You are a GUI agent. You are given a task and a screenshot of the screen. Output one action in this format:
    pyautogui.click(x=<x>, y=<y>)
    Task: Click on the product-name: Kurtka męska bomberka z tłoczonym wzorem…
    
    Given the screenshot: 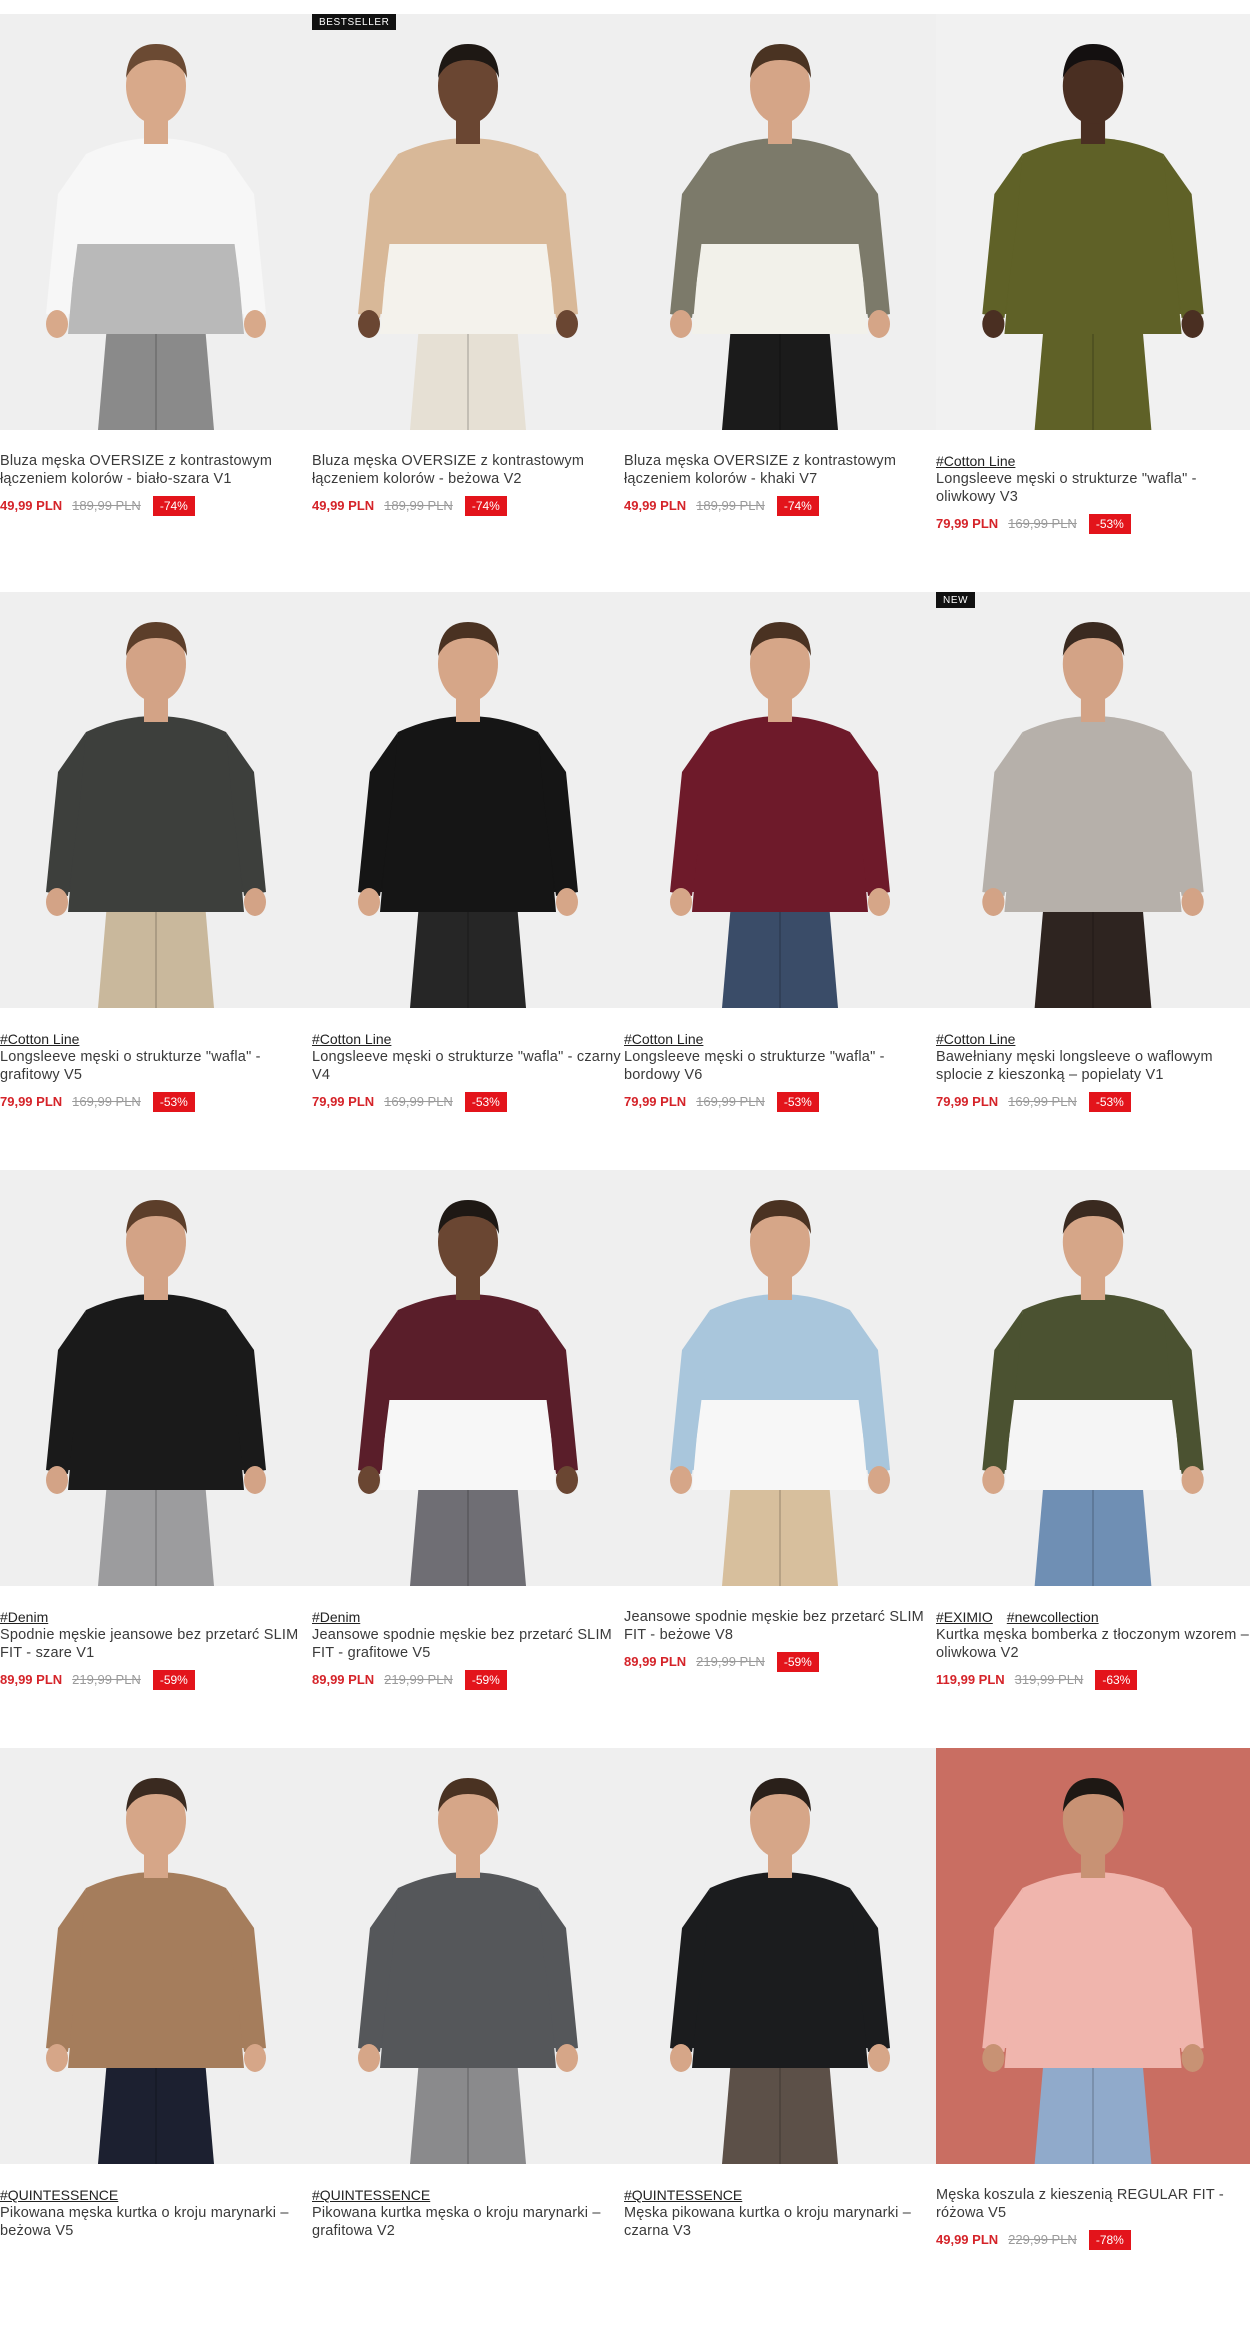 What is the action you would take?
    pyautogui.click(x=1093, y=1644)
    